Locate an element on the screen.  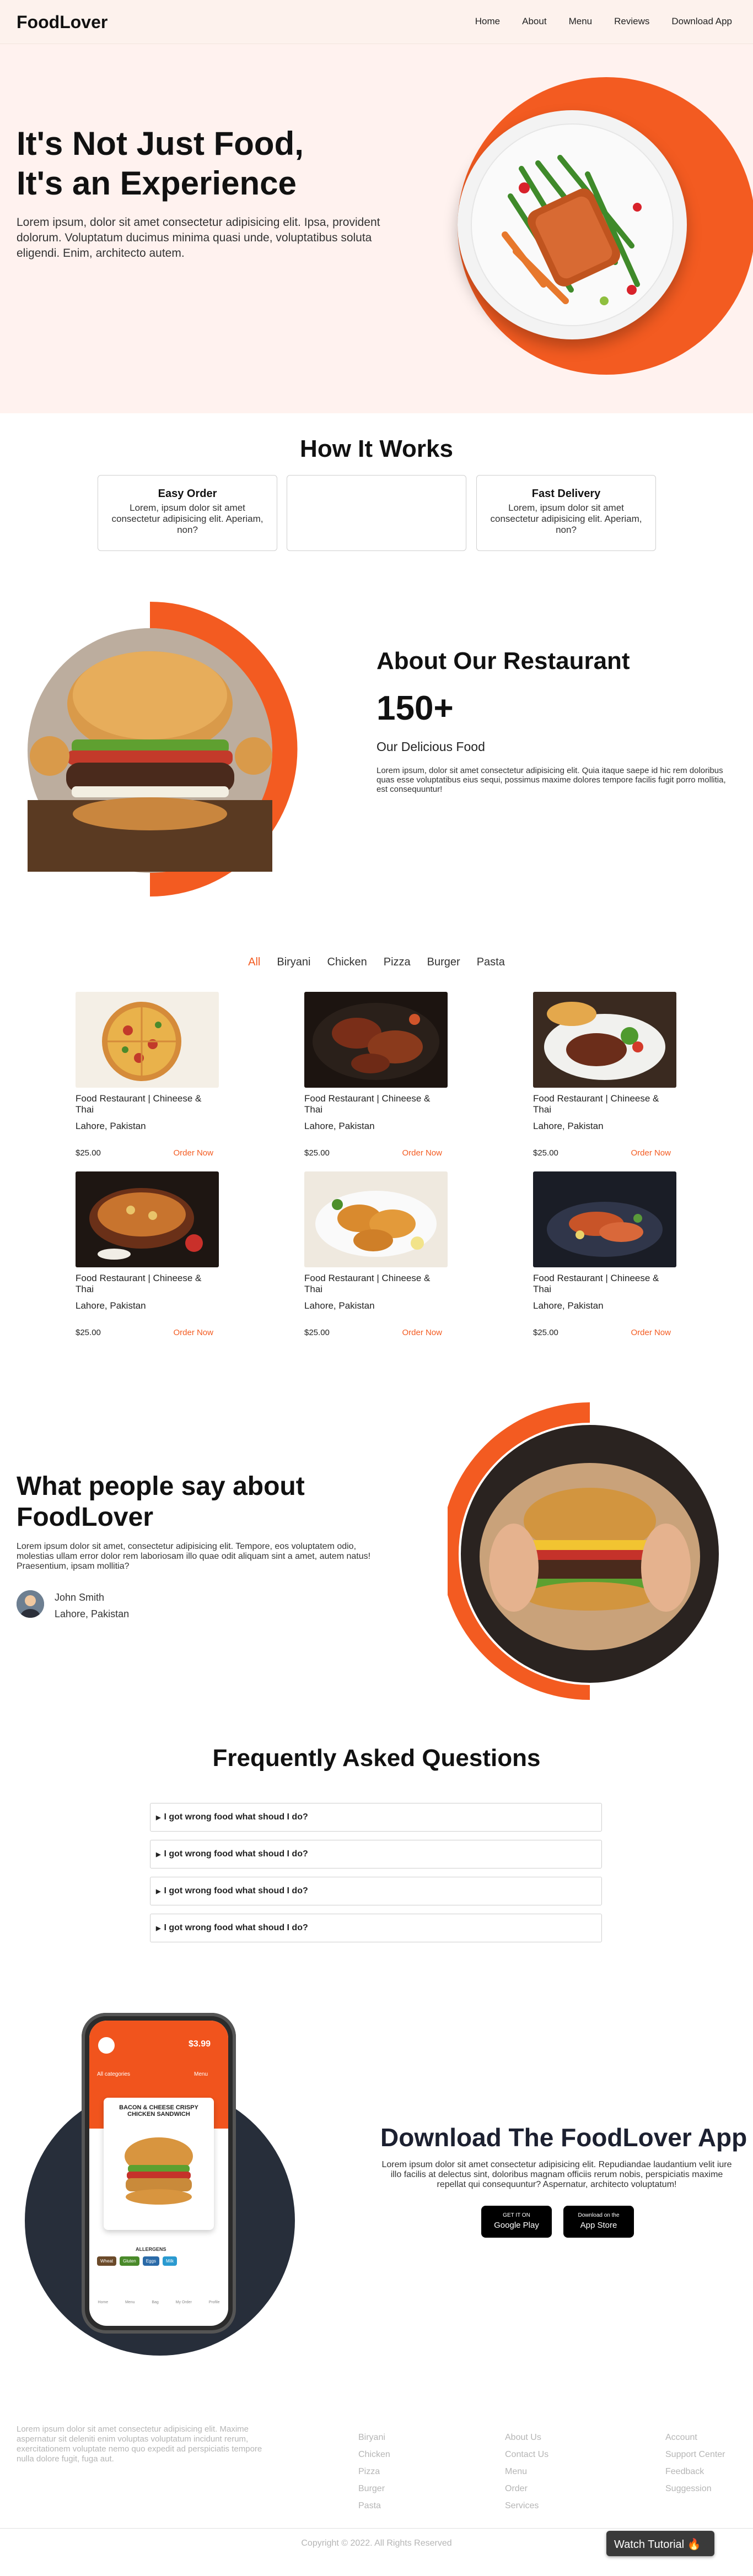
filter-biryani: Biryani is located at coordinates (293, 962).